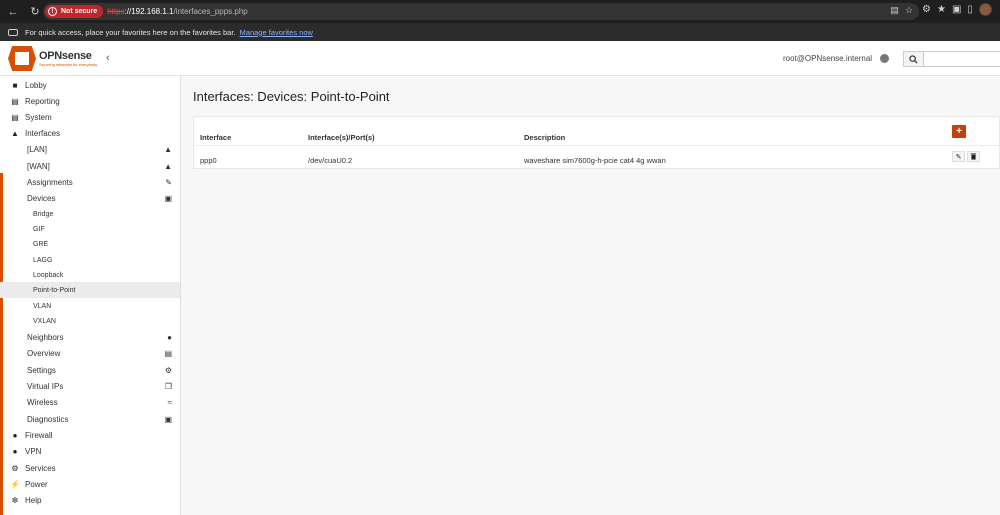 Image resolution: width=1000 pixels, height=515 pixels. I want to click on users-icon: ●, so click(169, 337).